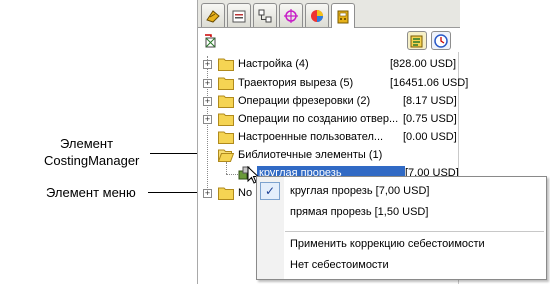 This screenshot has width=550, height=284. I want to click on costing-clock-button, so click(441, 40).